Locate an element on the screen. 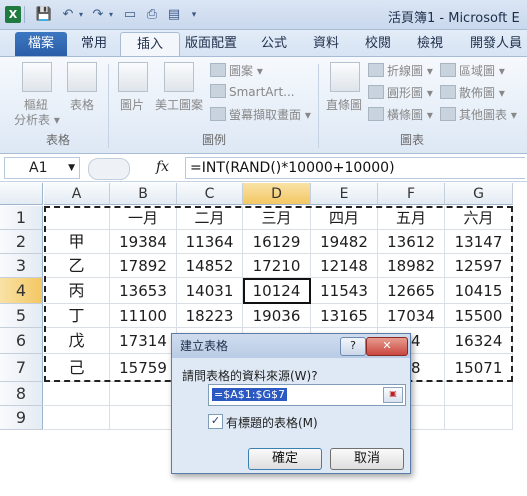 Image resolution: width=527 pixels, height=496 pixels. tab-page-layout: 版面配置 is located at coordinates (211, 44).